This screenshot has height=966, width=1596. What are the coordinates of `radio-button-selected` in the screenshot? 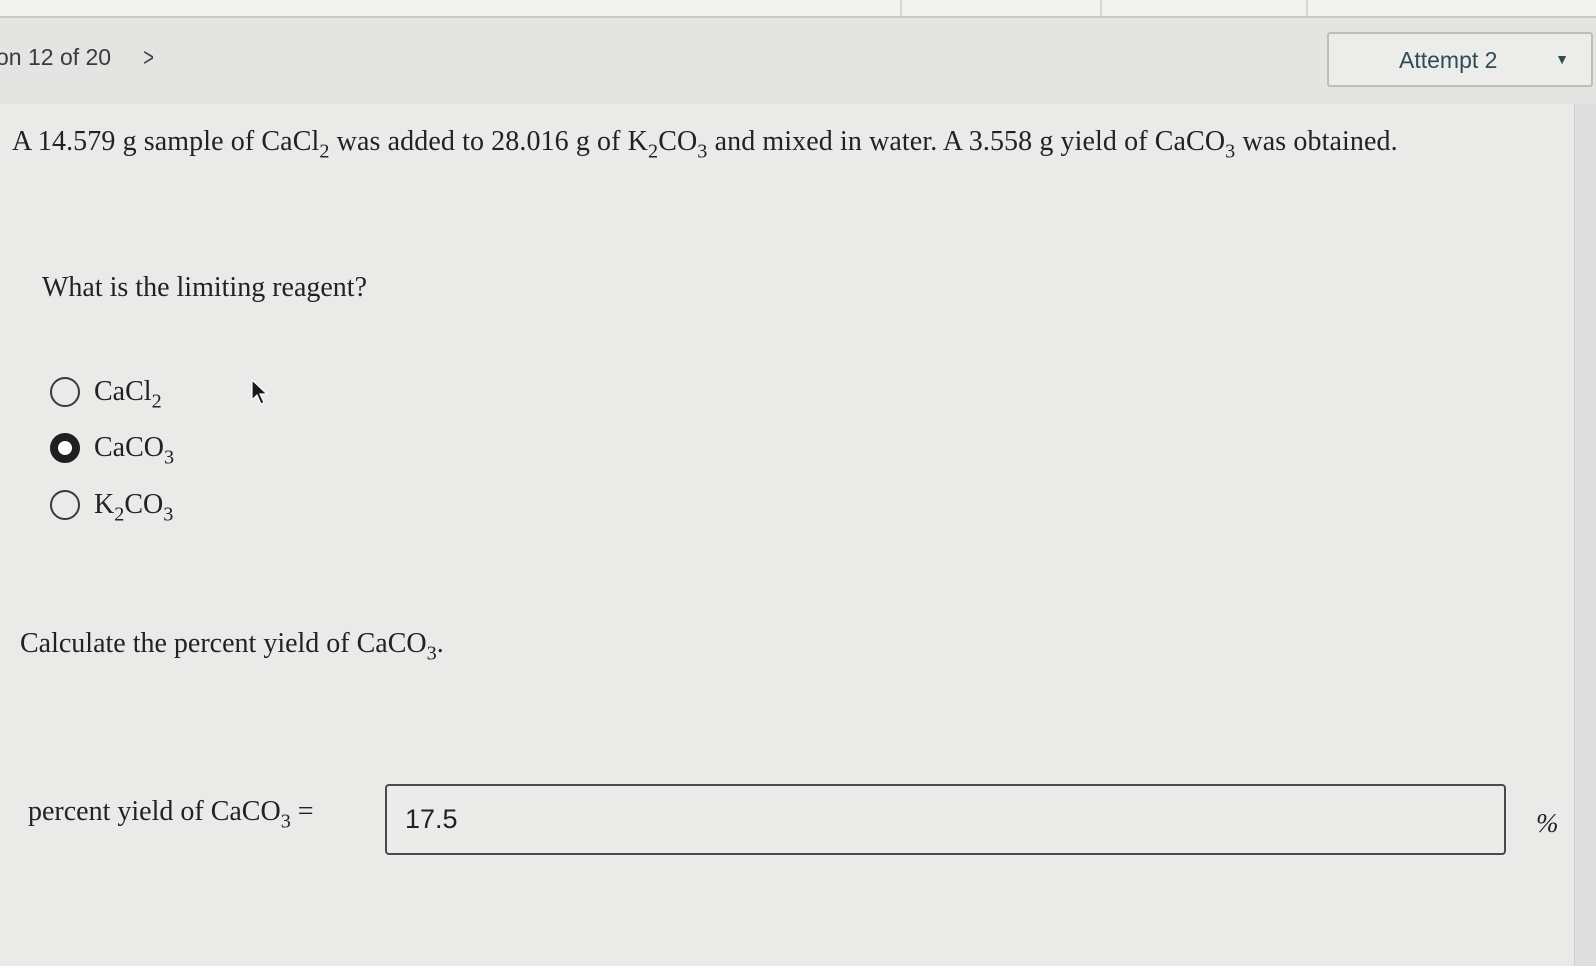 It's located at (65, 448).